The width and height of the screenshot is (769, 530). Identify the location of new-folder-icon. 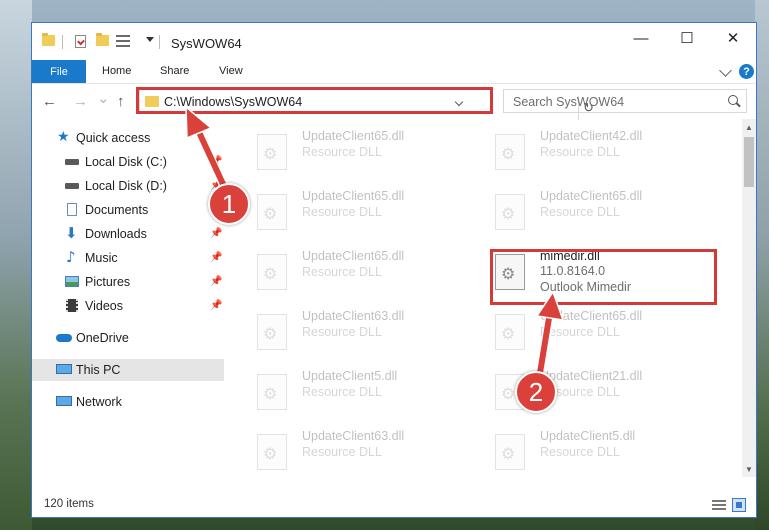
(102, 39).